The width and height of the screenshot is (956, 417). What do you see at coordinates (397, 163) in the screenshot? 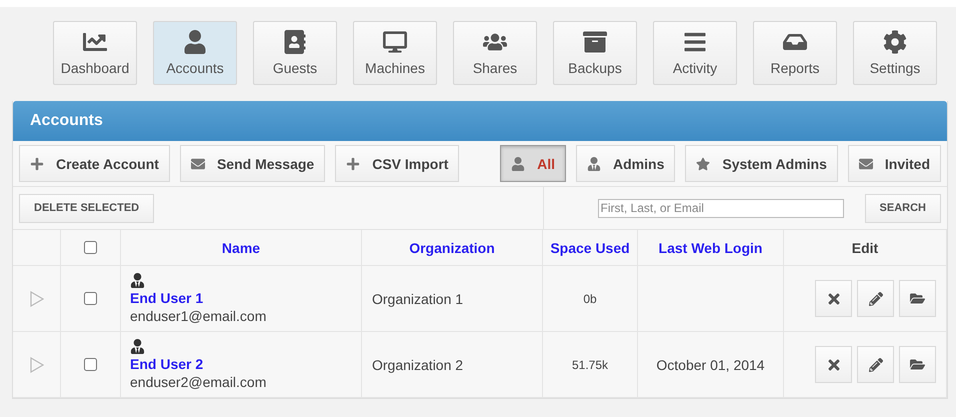
I see `action-button: CSV Import` at bounding box center [397, 163].